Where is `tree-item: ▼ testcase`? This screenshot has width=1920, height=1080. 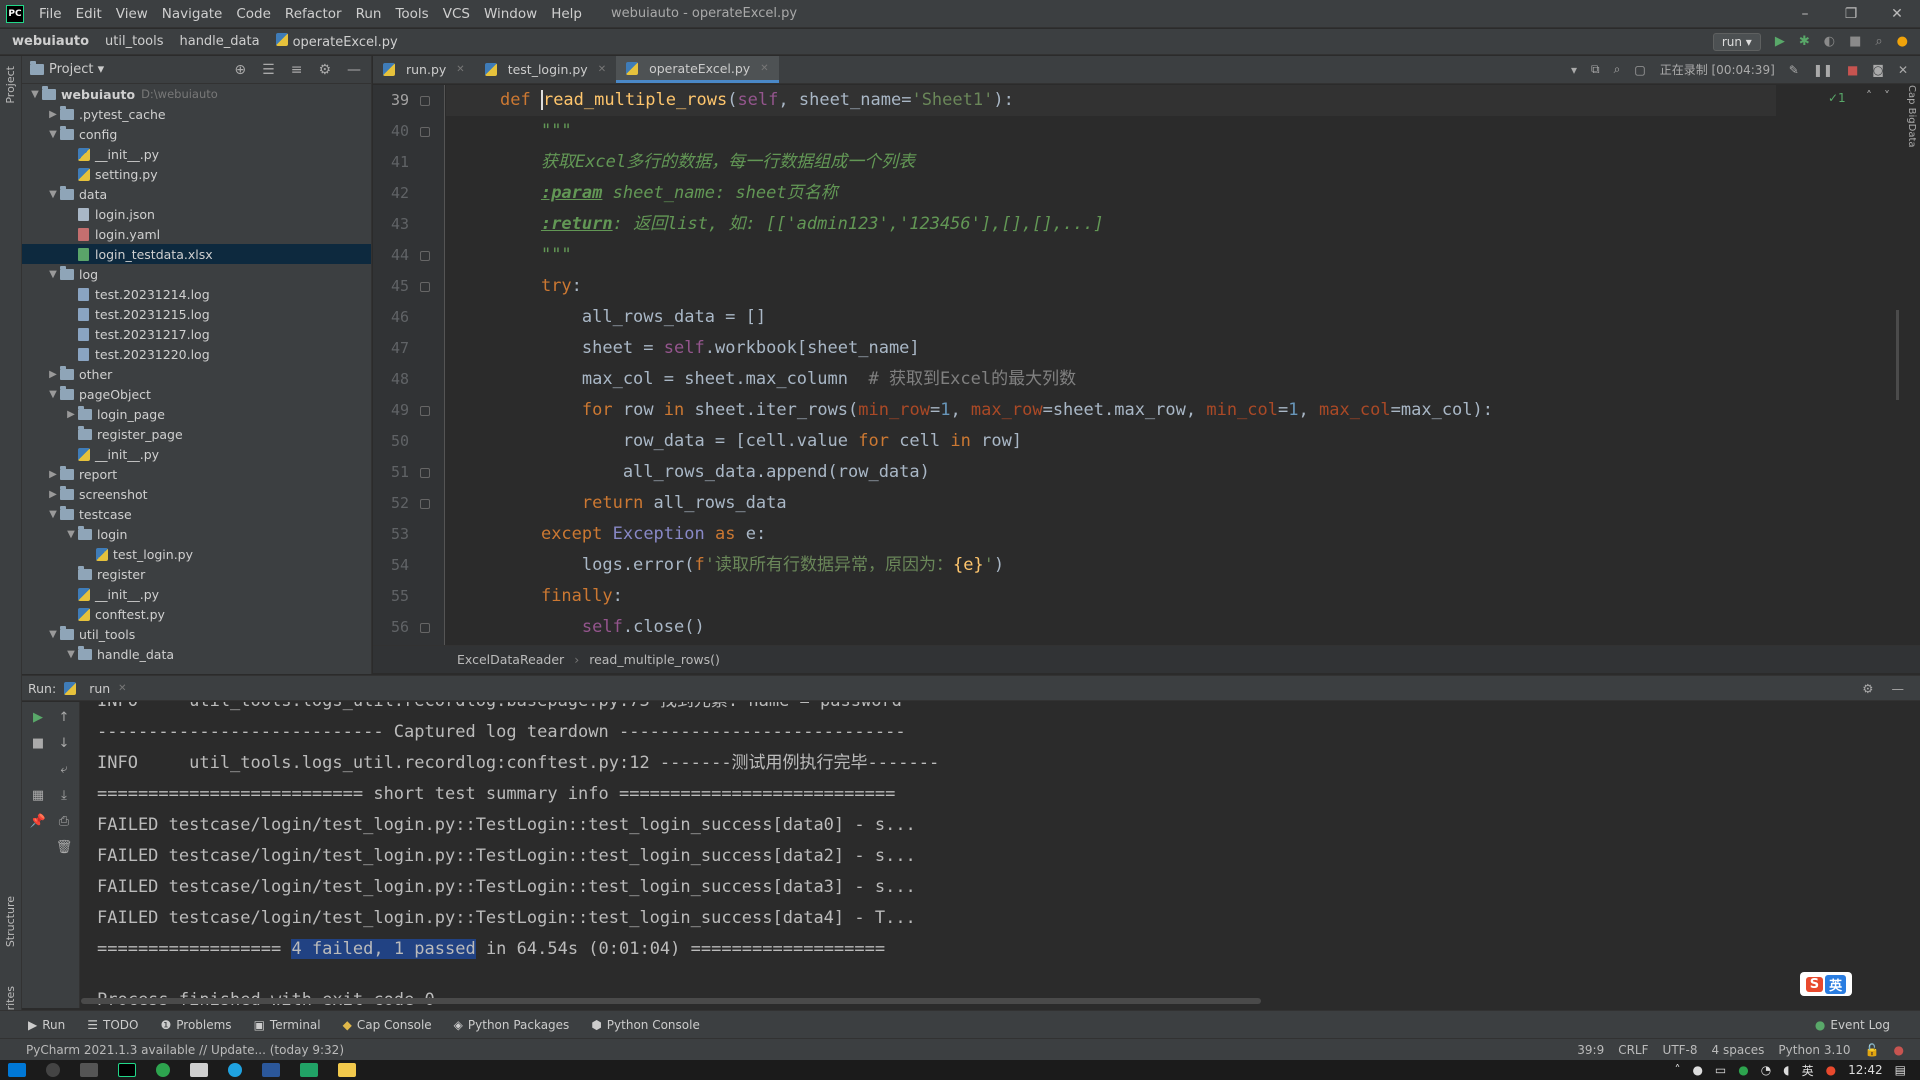 tree-item: ▼ testcase is located at coordinates (196, 514).